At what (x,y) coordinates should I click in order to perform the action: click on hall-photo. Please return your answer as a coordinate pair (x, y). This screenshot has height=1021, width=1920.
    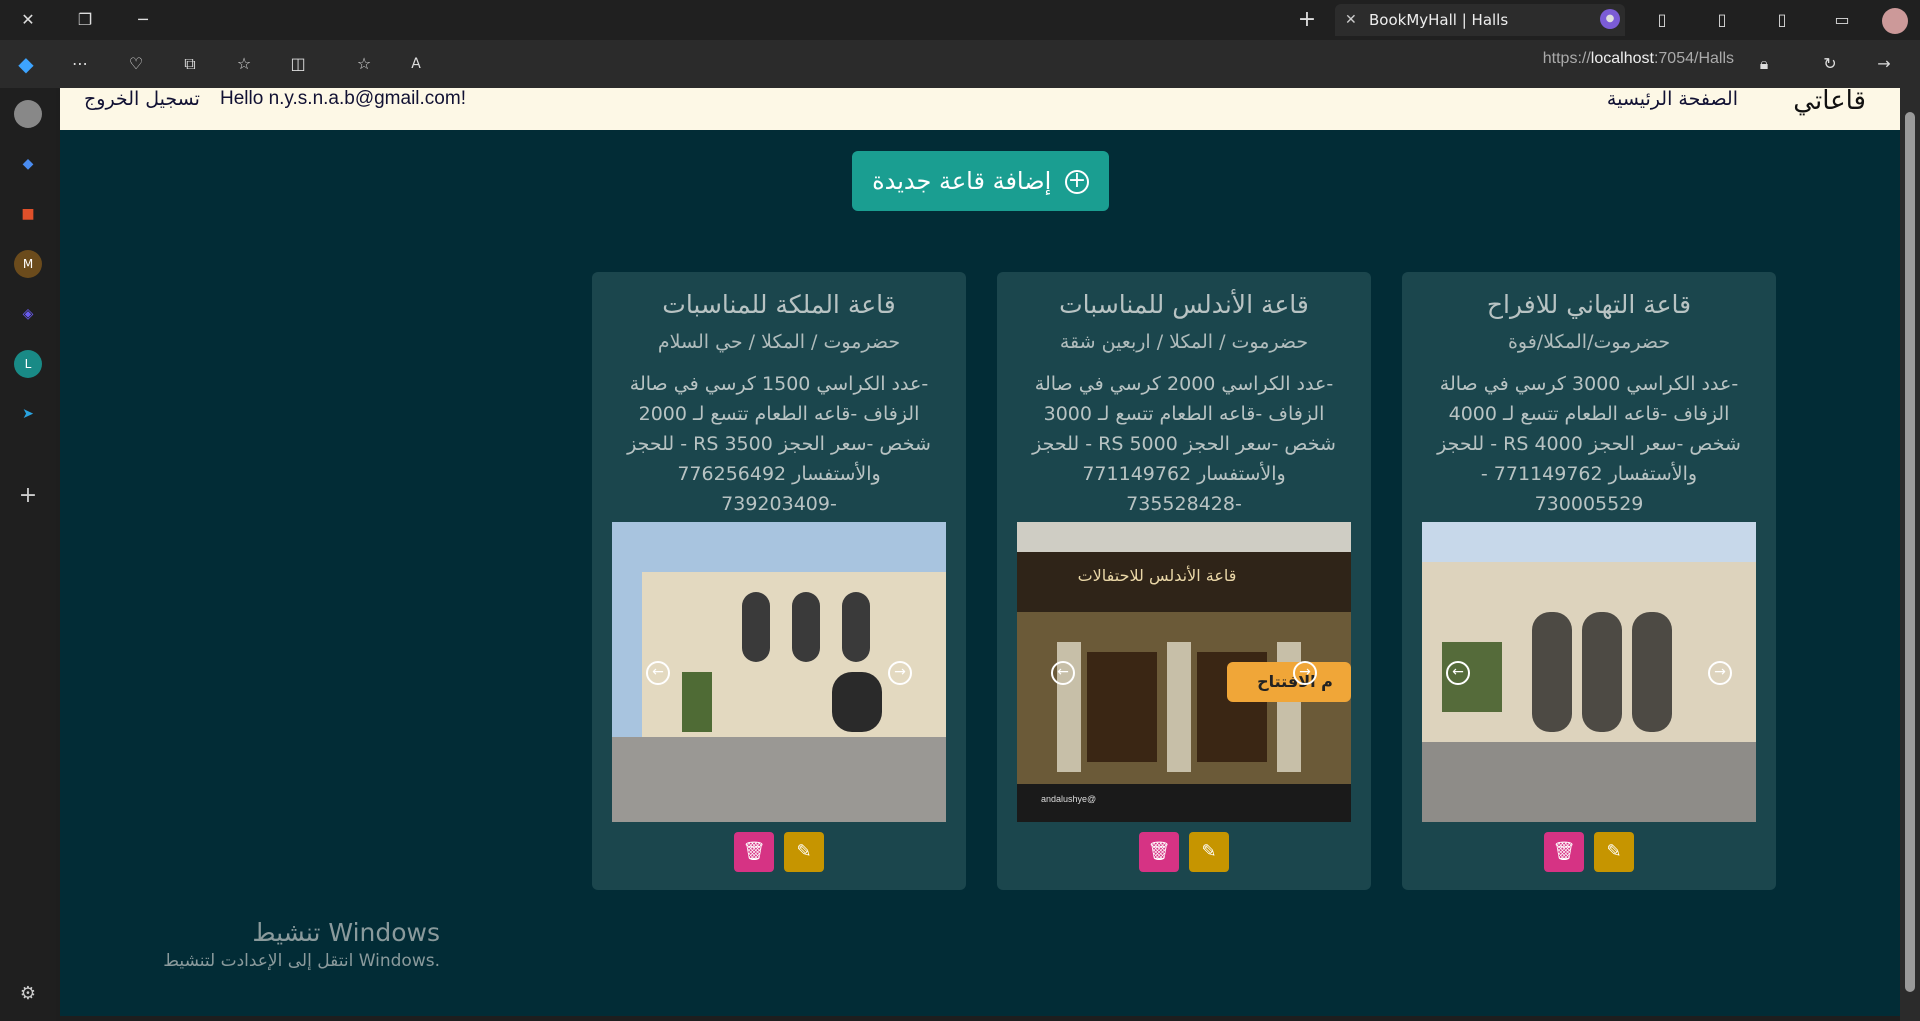
    Looking at the image, I should click on (1589, 672).